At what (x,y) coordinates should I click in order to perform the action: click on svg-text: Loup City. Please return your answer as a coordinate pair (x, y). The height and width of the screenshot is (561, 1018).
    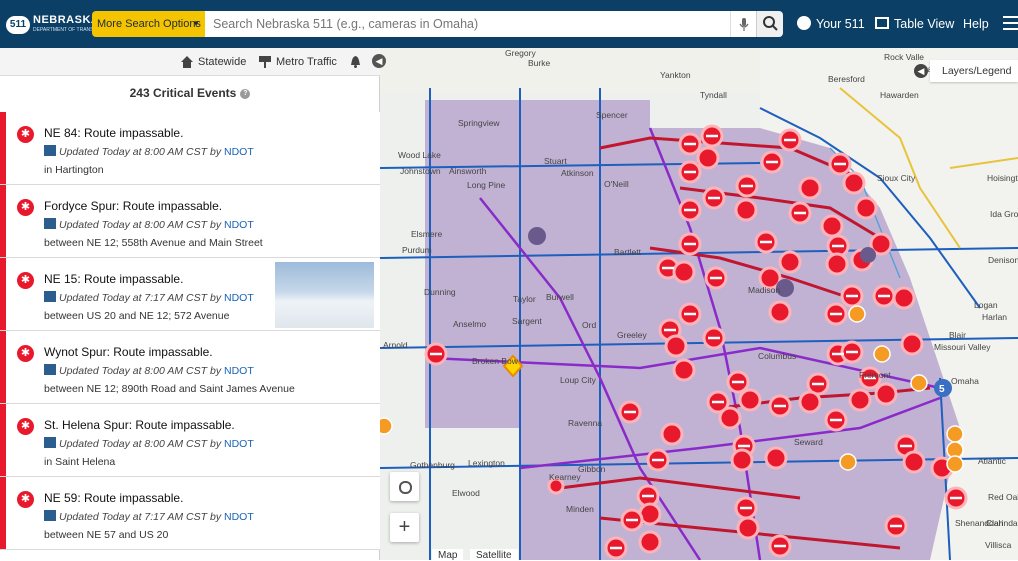
    Looking at the image, I should click on (578, 380).